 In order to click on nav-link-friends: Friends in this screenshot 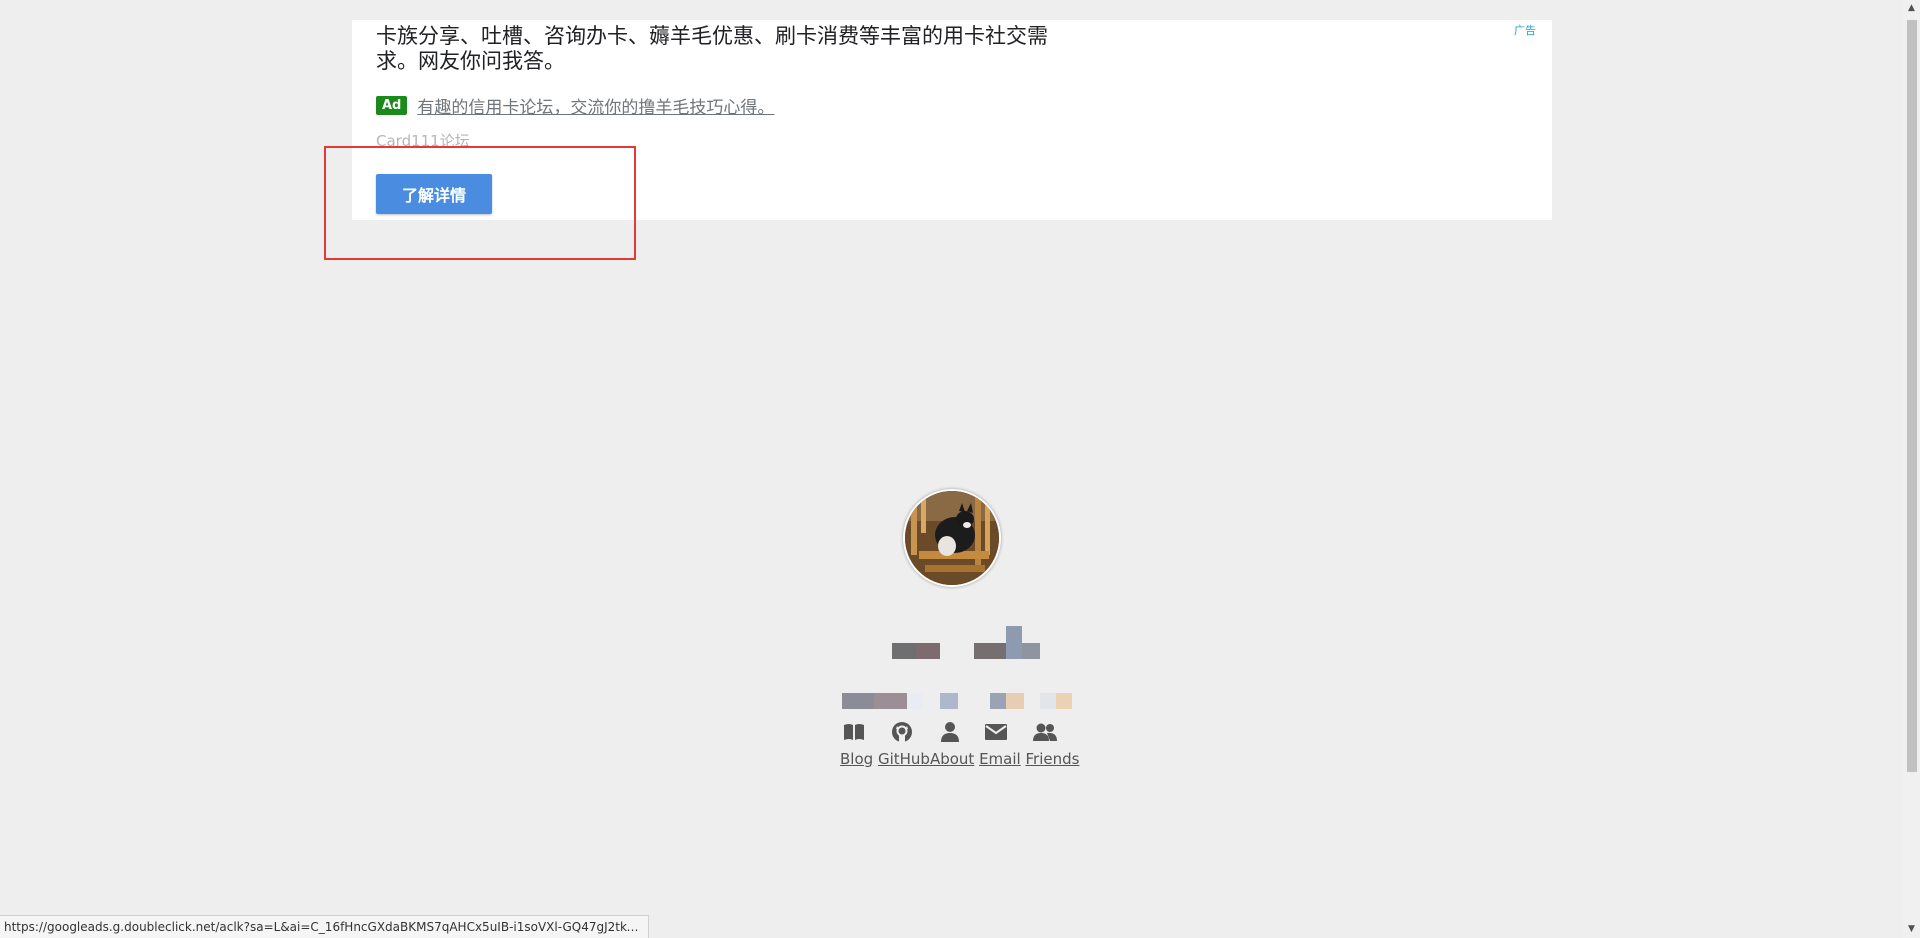, I will do `click(1052, 759)`.